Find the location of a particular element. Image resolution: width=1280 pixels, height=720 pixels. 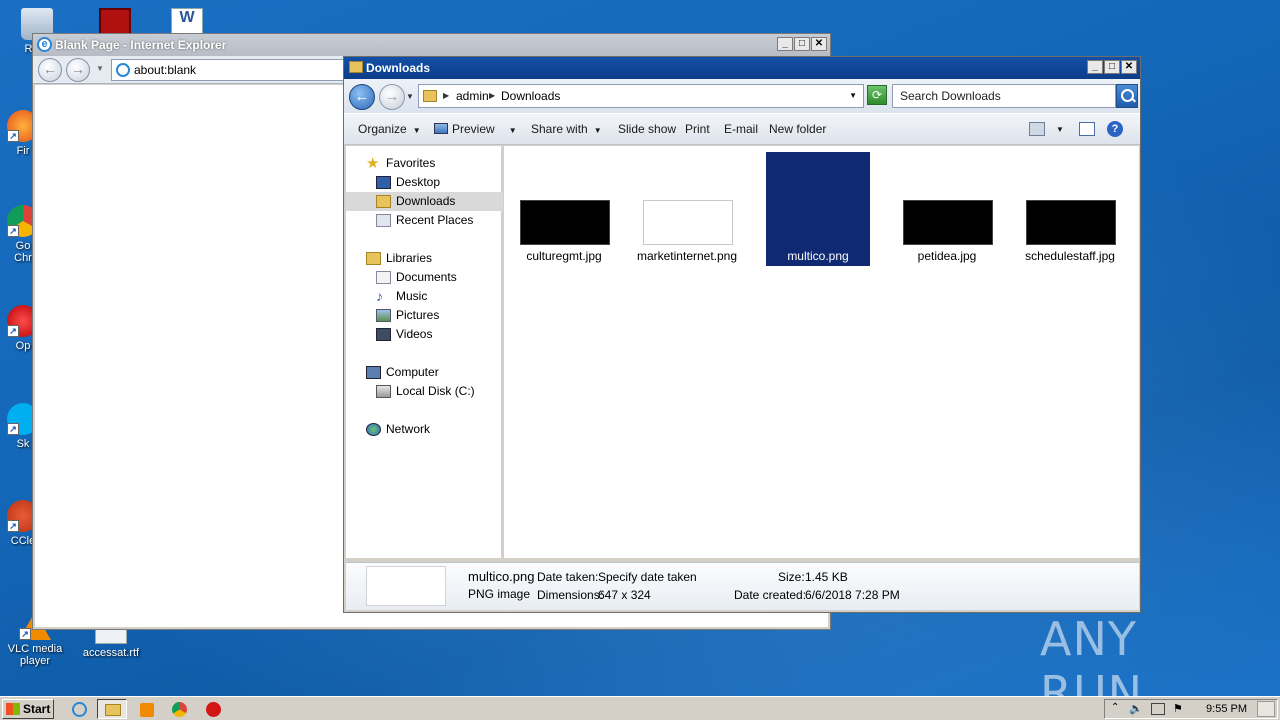

selected-file-thumbnail is located at coordinates (406, 586).